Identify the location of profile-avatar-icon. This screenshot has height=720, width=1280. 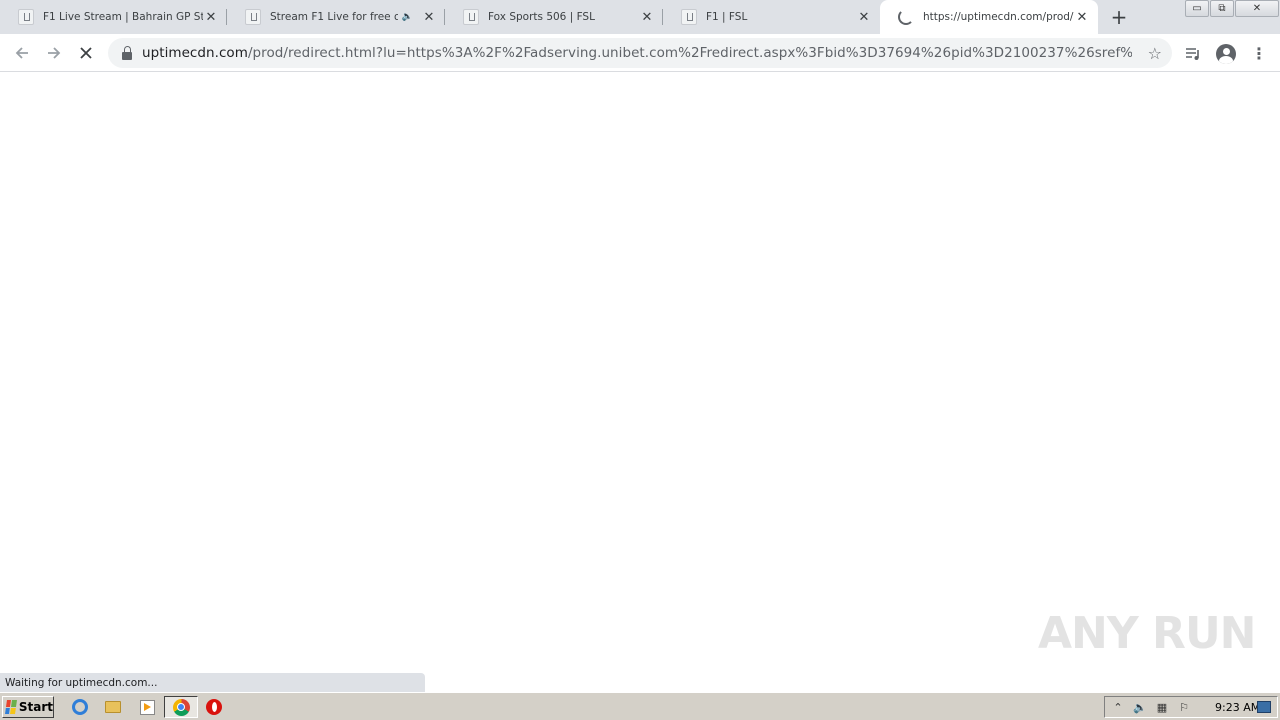
(1226, 54).